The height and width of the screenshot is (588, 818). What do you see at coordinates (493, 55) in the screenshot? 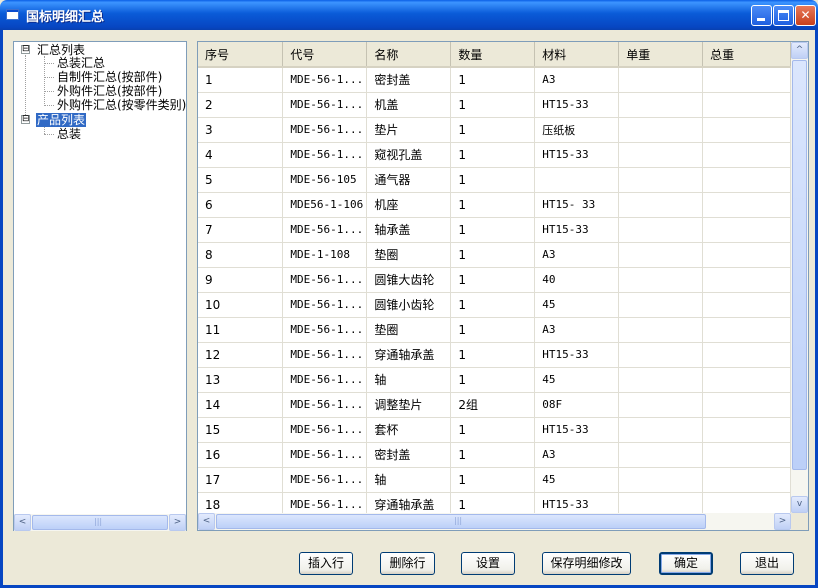
I see `column-header-quantity: 数量` at bounding box center [493, 55].